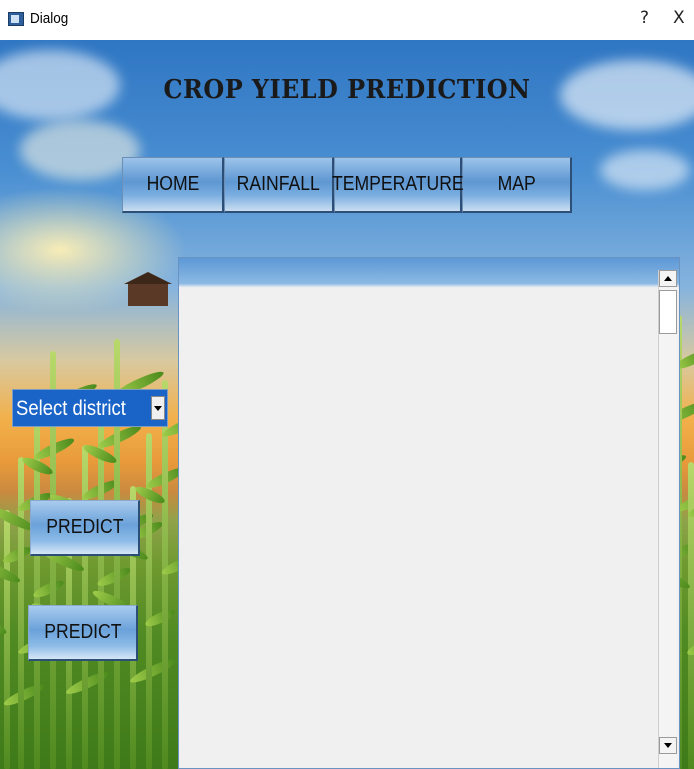 This screenshot has height=769, width=694. Describe the element at coordinates (71, 408) in the screenshot. I see `district-select-value: Select district` at that location.